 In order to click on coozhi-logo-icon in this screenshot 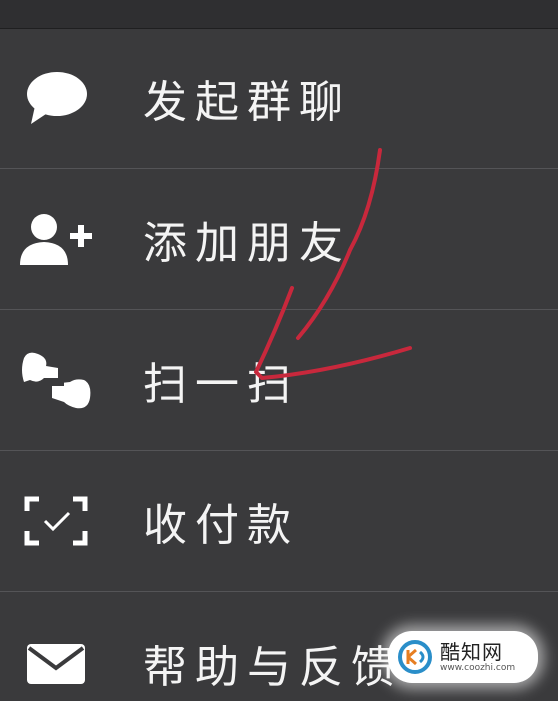, I will do `click(415, 657)`.